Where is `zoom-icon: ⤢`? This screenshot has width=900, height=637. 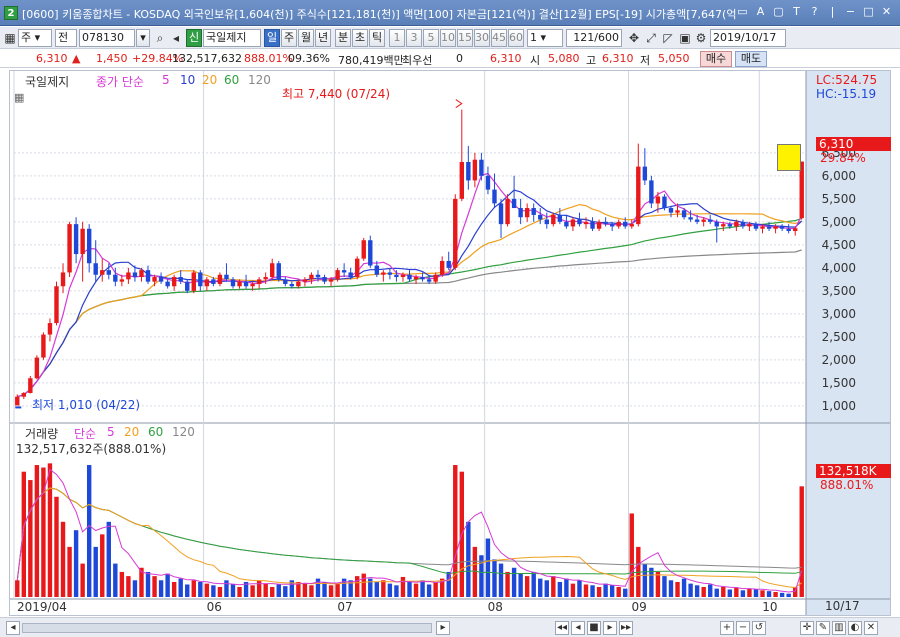 zoom-icon: ⤢ is located at coordinates (651, 38).